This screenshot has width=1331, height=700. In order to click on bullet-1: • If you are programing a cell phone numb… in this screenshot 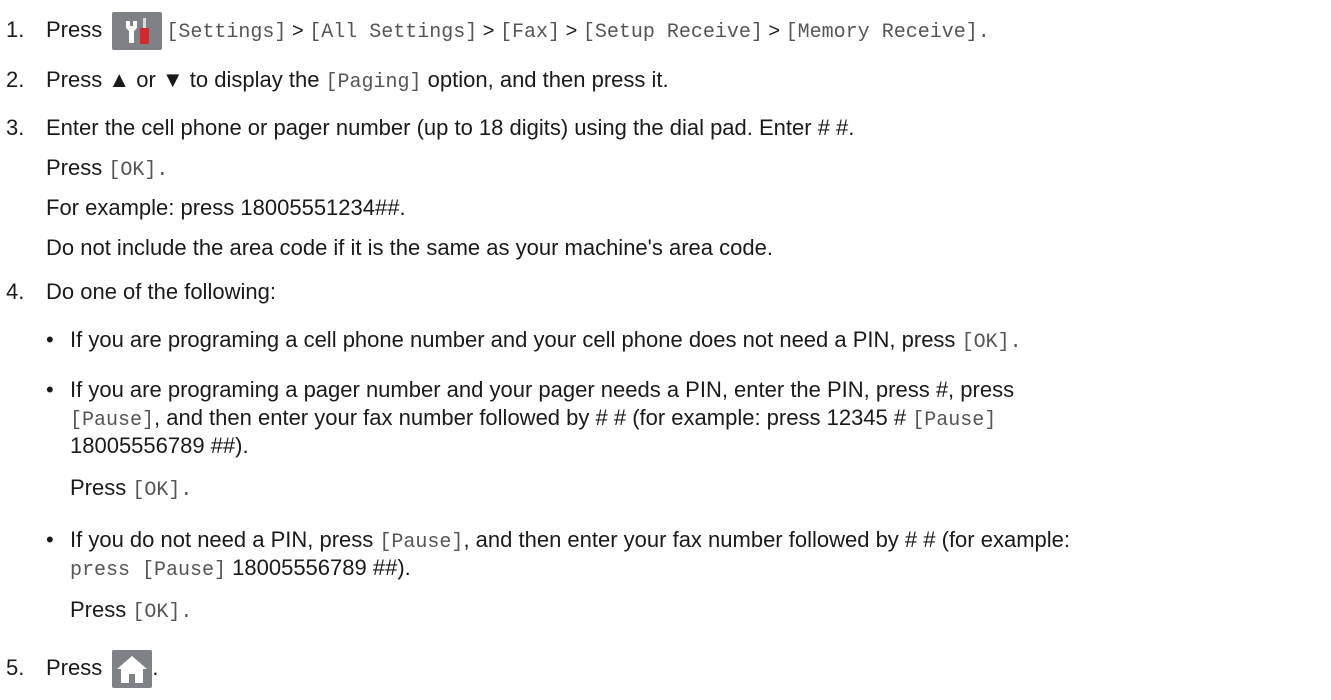, I will do `click(534, 340)`.